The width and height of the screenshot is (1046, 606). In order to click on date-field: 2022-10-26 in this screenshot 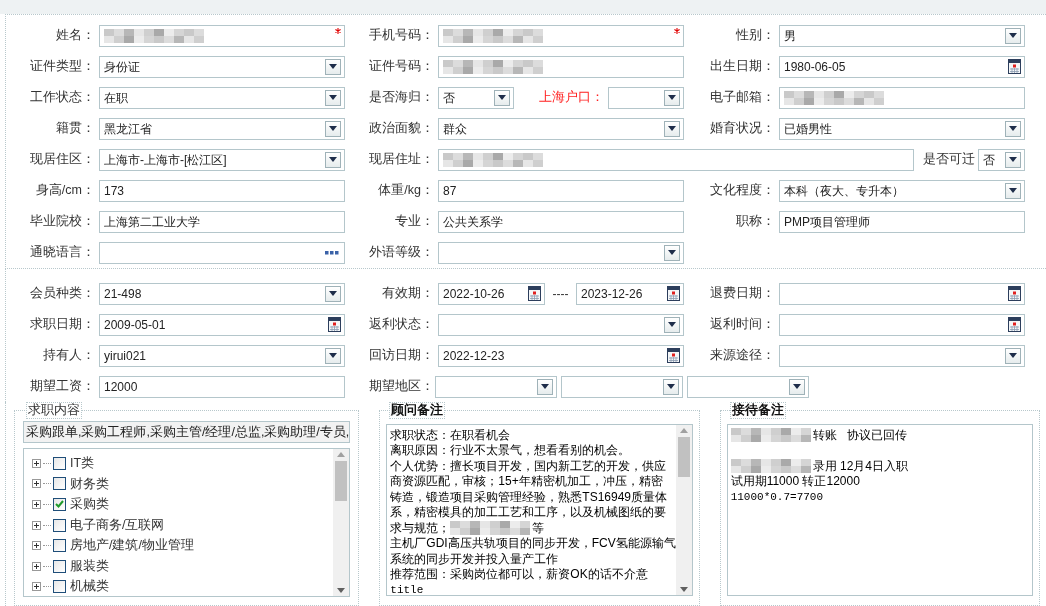, I will do `click(491, 293)`.